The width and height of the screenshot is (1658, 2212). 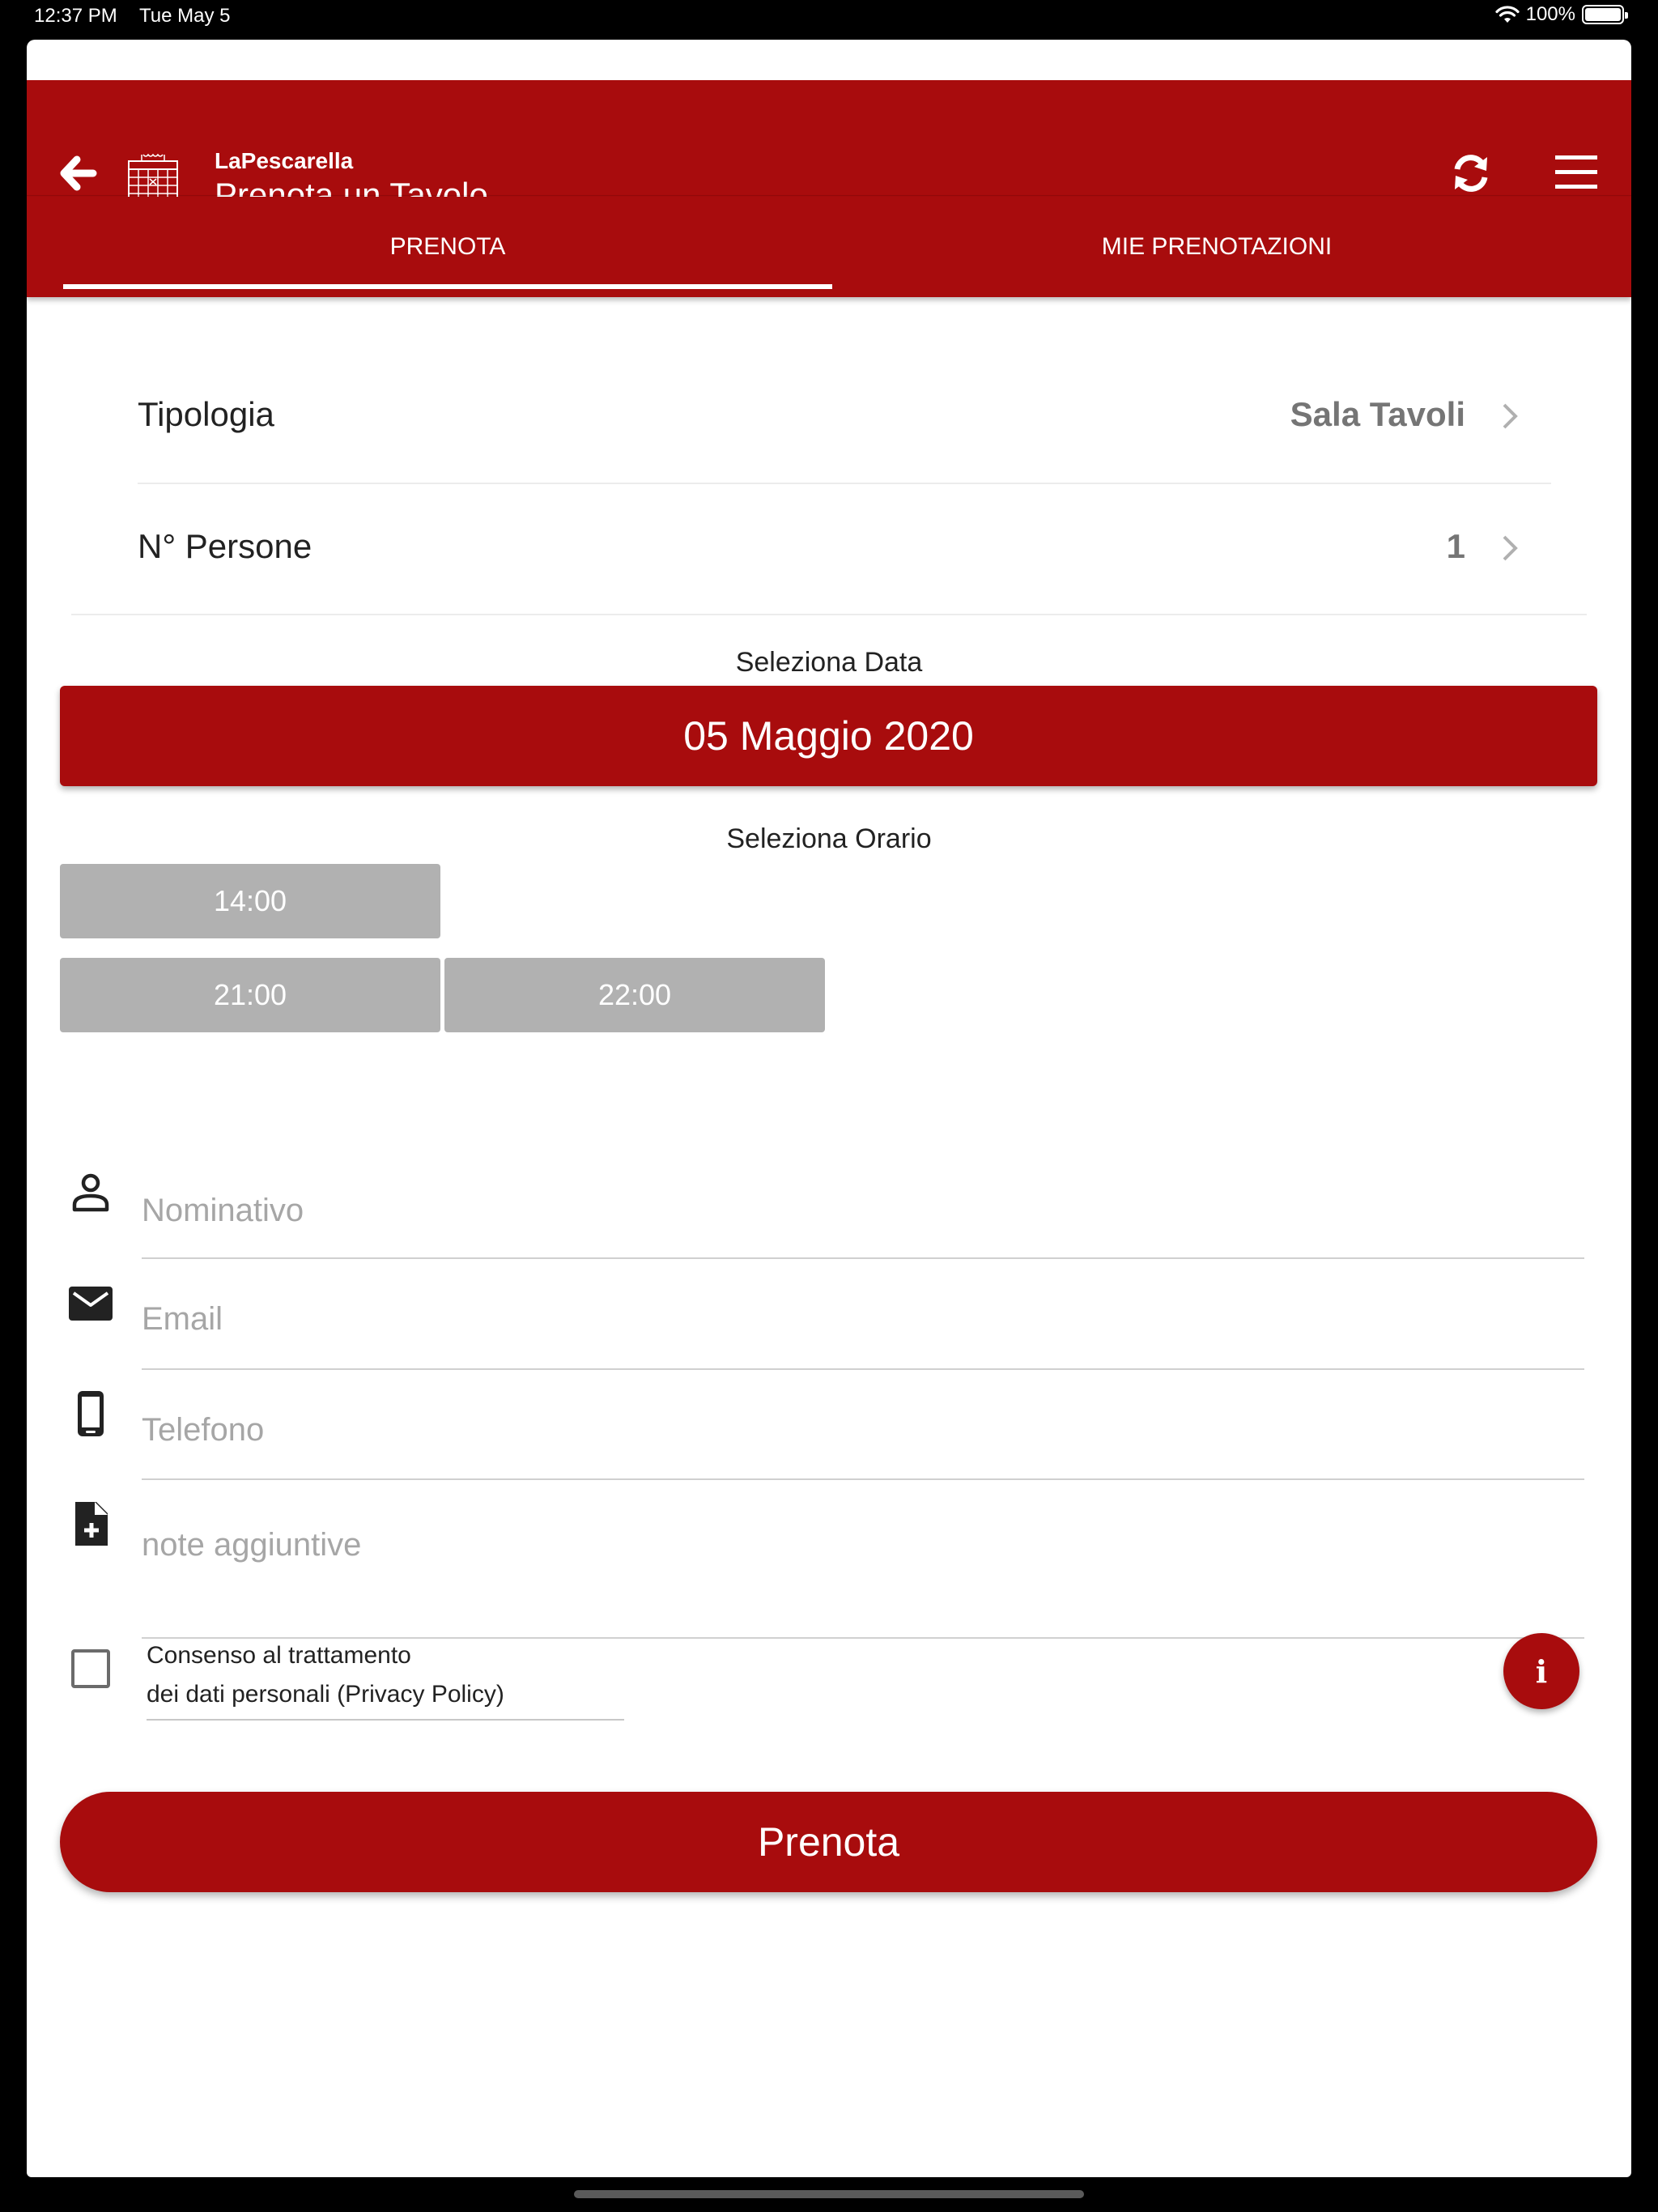 What do you see at coordinates (829, 196) in the screenshot?
I see `header-divider` at bounding box center [829, 196].